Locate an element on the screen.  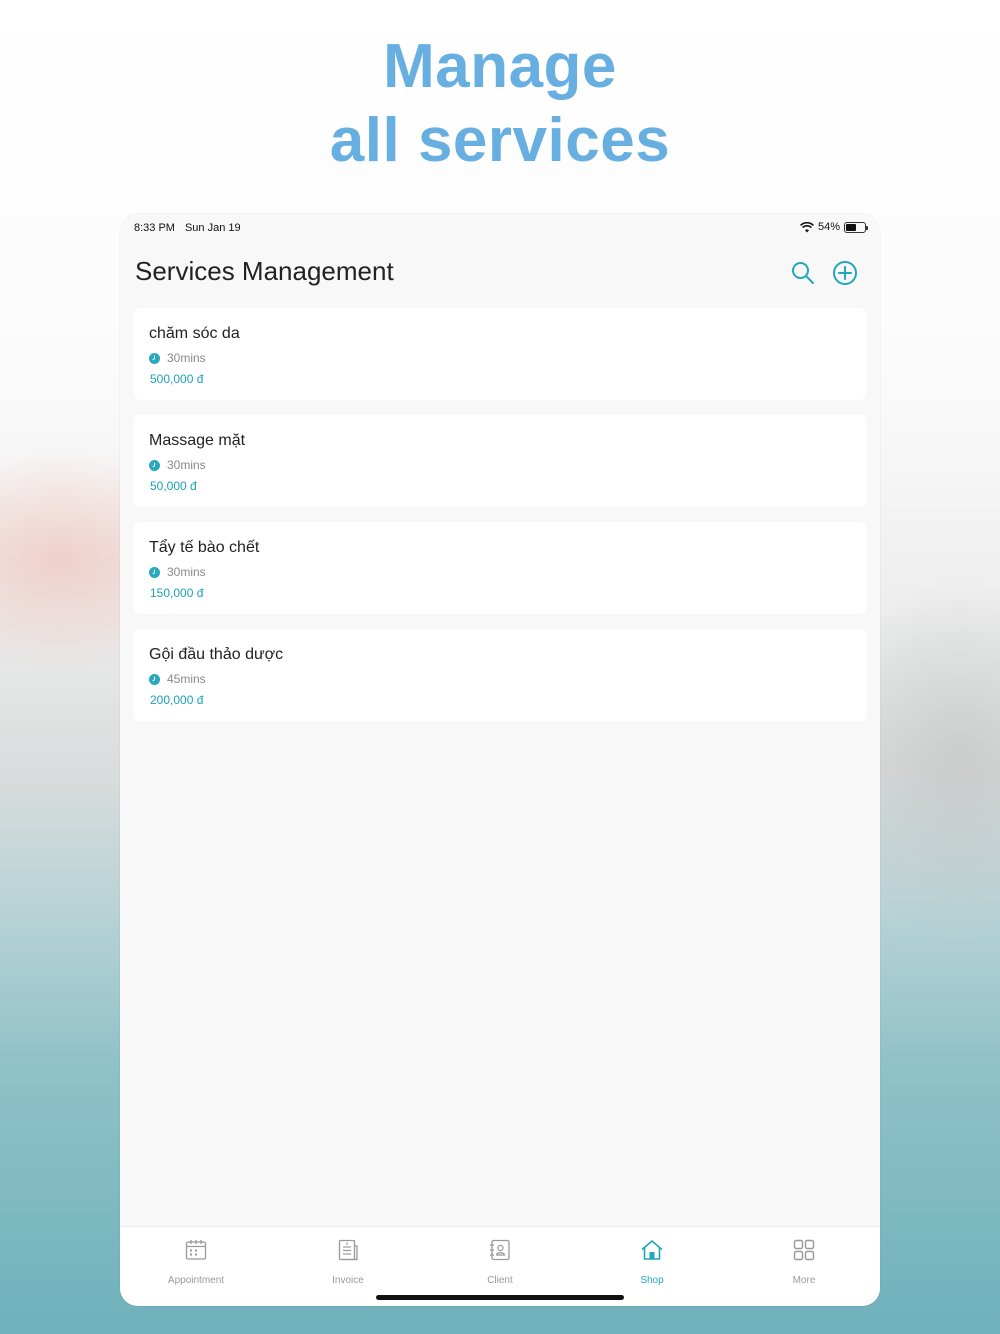
search-icon is located at coordinates (803, 273).